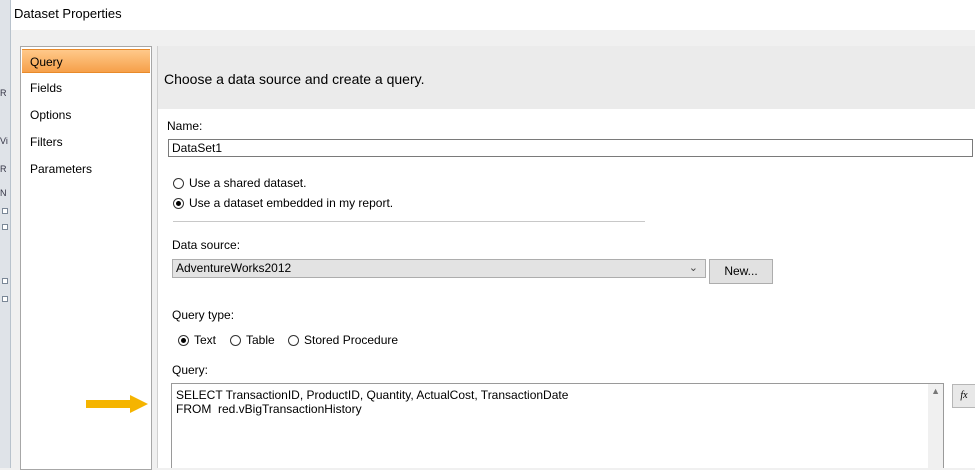  I want to click on divider, so click(409, 221).